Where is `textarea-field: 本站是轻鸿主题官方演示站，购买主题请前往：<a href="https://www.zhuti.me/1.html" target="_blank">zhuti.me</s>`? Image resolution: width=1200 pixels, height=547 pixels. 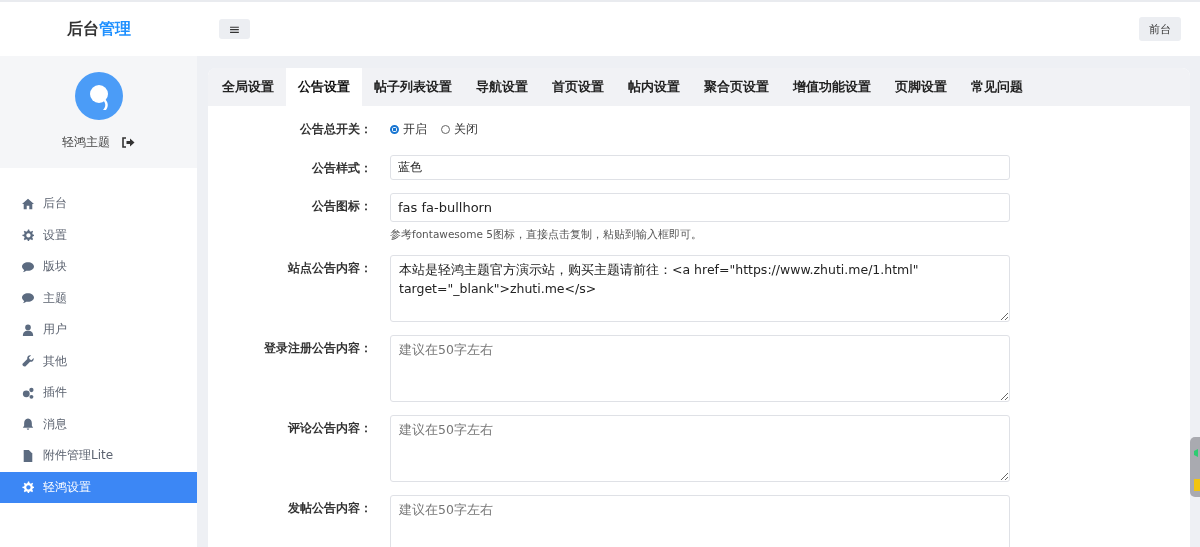 textarea-field: 本站是轻鸿主题官方演示站，购买主题请前往：<a href="https://www.zhuti.me/1.html" target="_blank">zhuti.me</s> is located at coordinates (700, 288).